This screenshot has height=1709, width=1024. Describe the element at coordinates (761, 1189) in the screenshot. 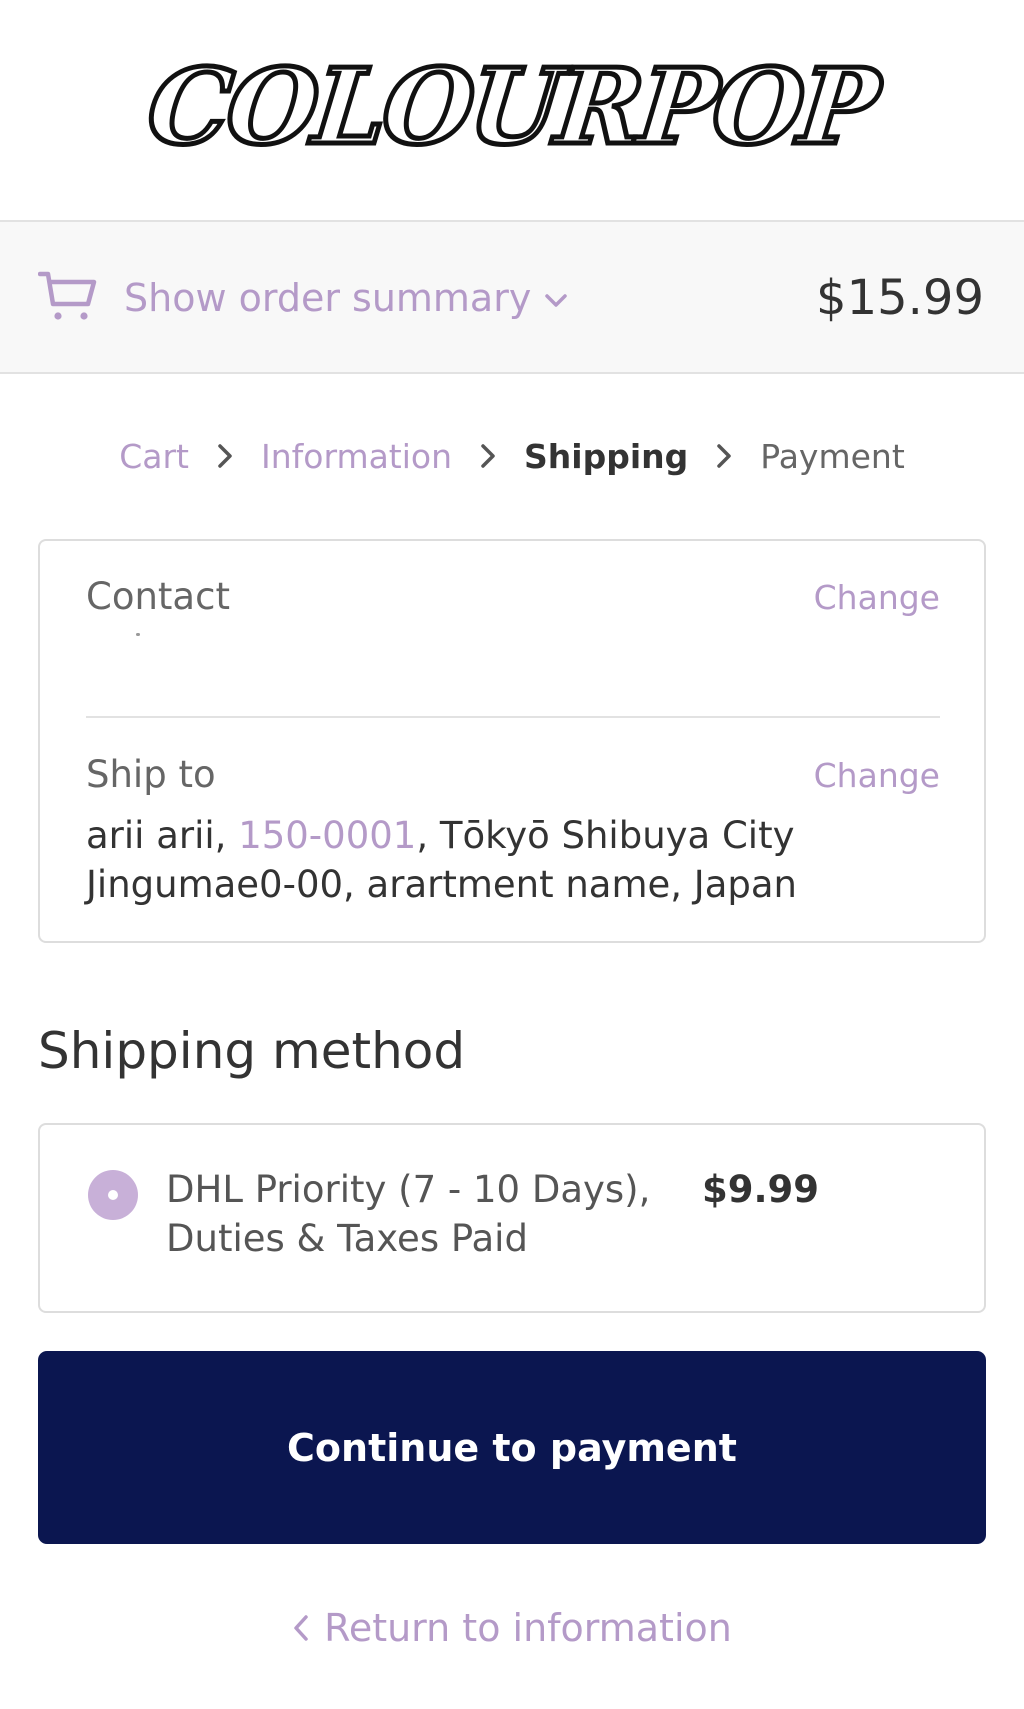

I see `shipping-option-price: $9.99` at that location.